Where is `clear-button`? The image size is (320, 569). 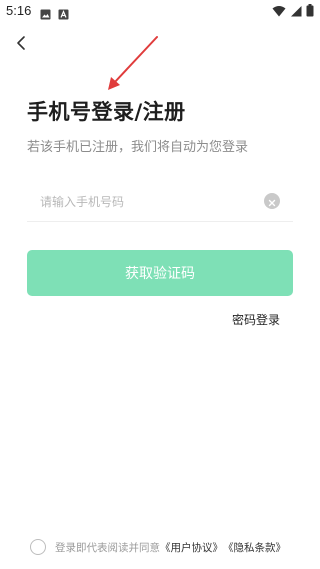
clear-button is located at coordinates (272, 201).